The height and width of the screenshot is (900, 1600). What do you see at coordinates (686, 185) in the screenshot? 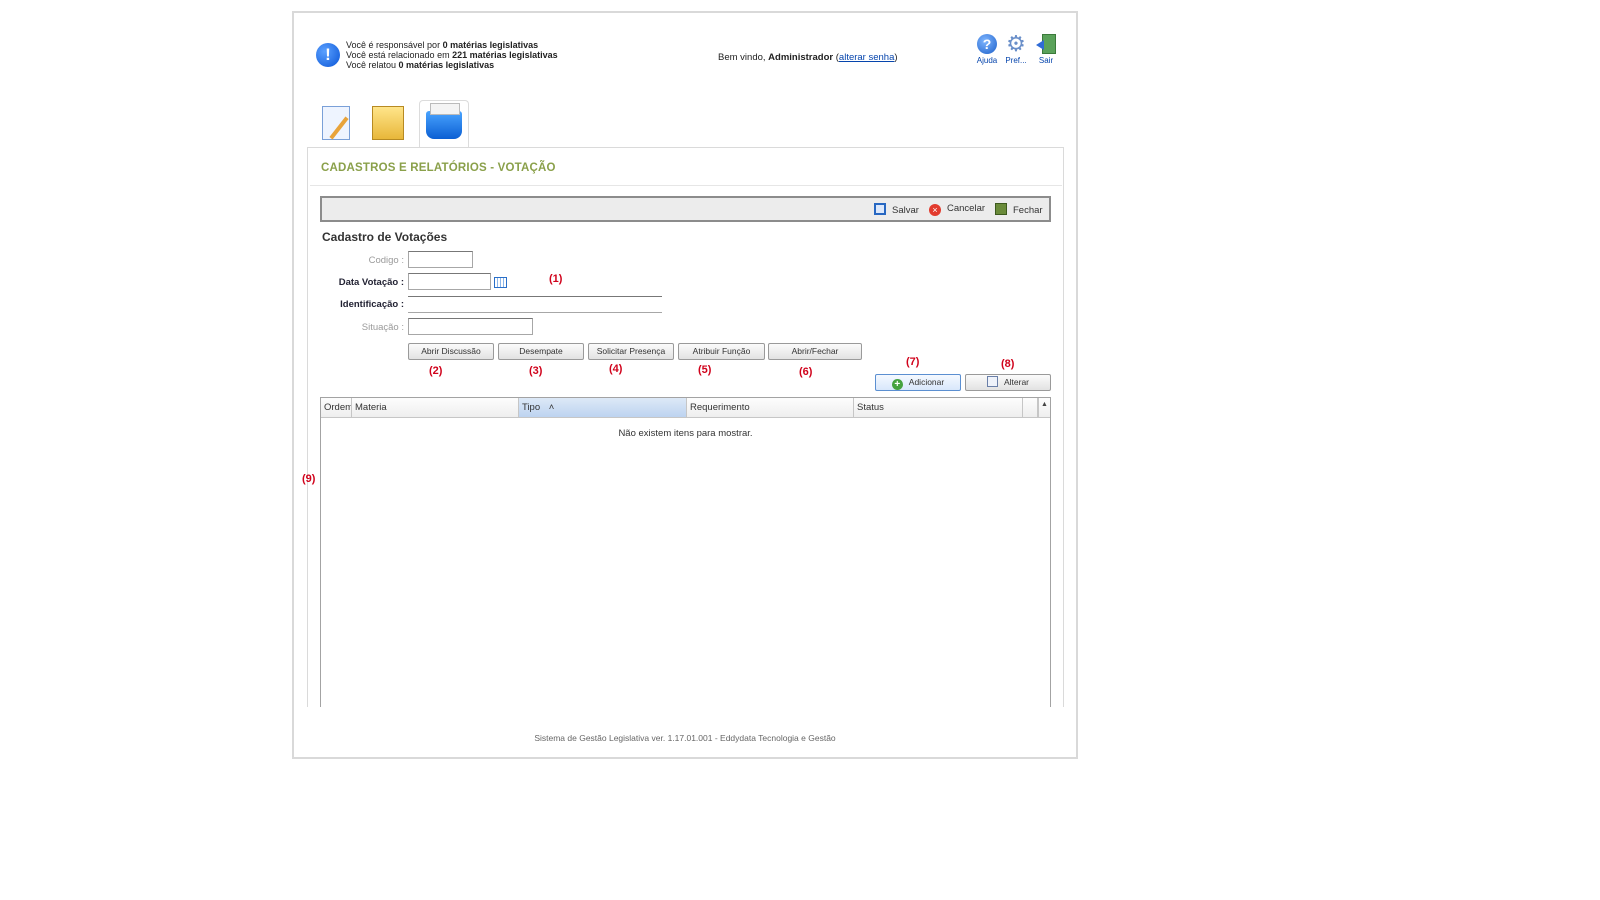
I see `divider` at bounding box center [686, 185].